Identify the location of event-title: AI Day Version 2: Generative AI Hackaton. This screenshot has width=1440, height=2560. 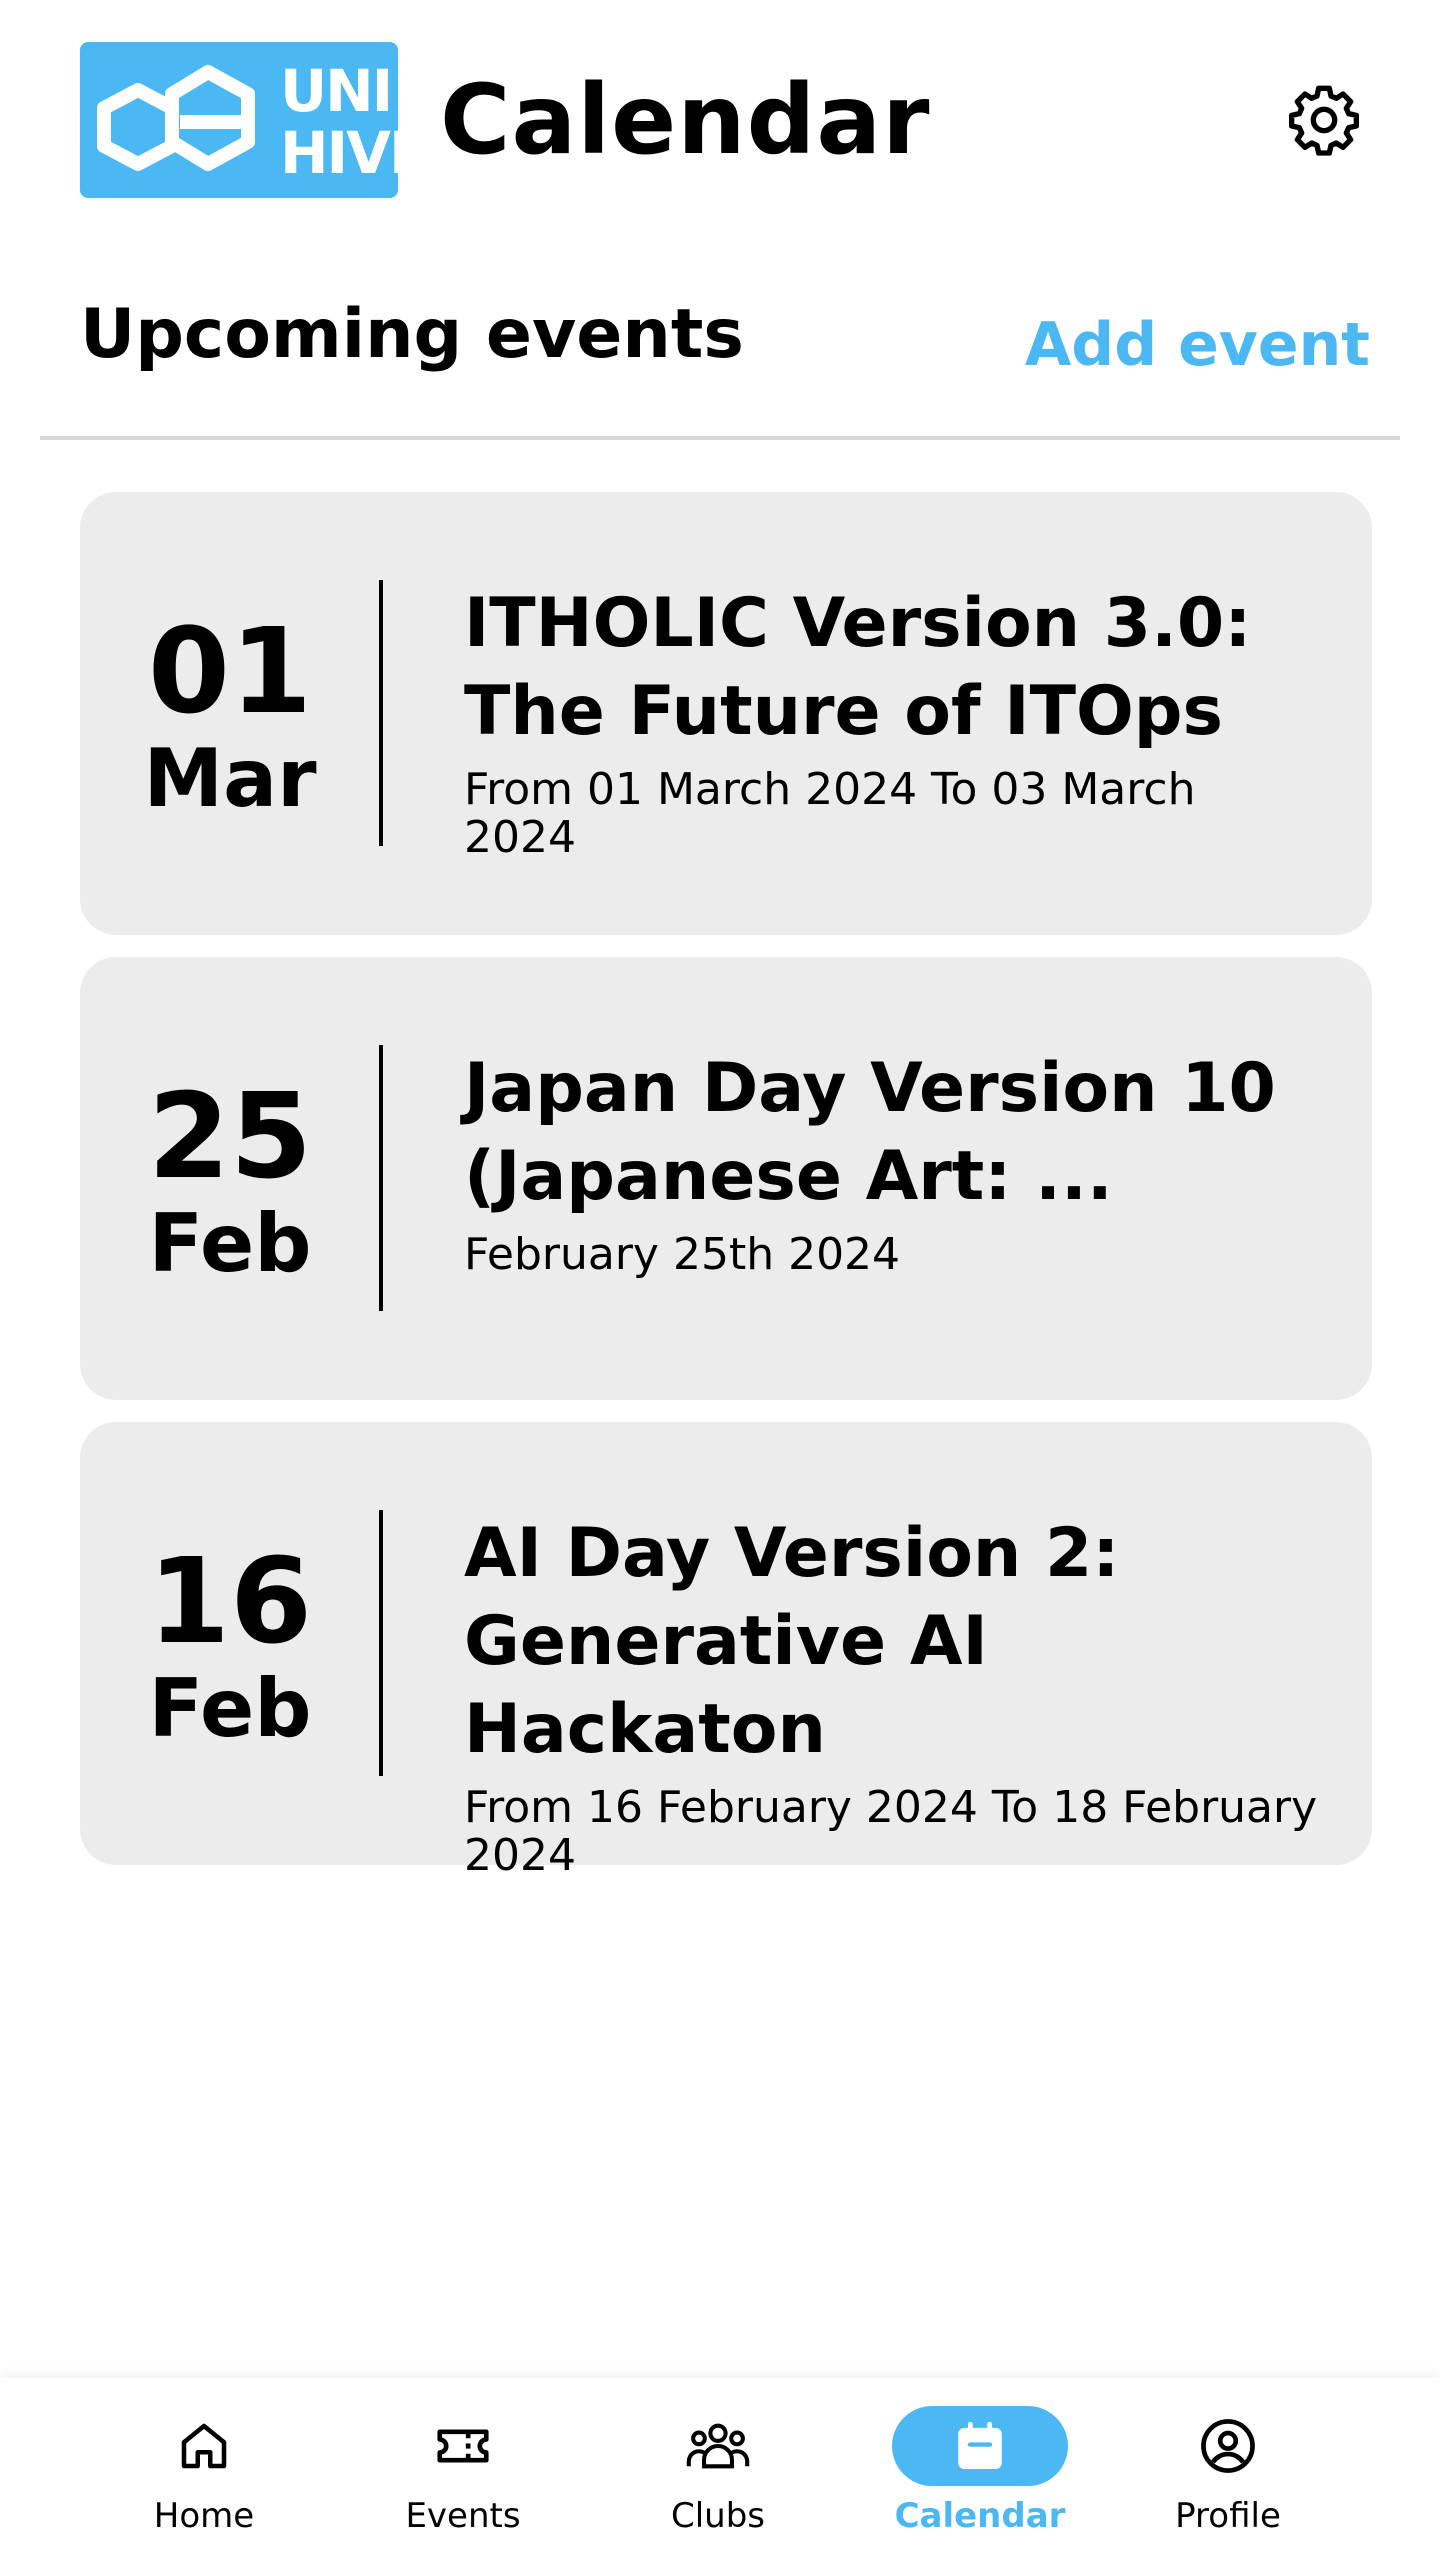
(792, 1641).